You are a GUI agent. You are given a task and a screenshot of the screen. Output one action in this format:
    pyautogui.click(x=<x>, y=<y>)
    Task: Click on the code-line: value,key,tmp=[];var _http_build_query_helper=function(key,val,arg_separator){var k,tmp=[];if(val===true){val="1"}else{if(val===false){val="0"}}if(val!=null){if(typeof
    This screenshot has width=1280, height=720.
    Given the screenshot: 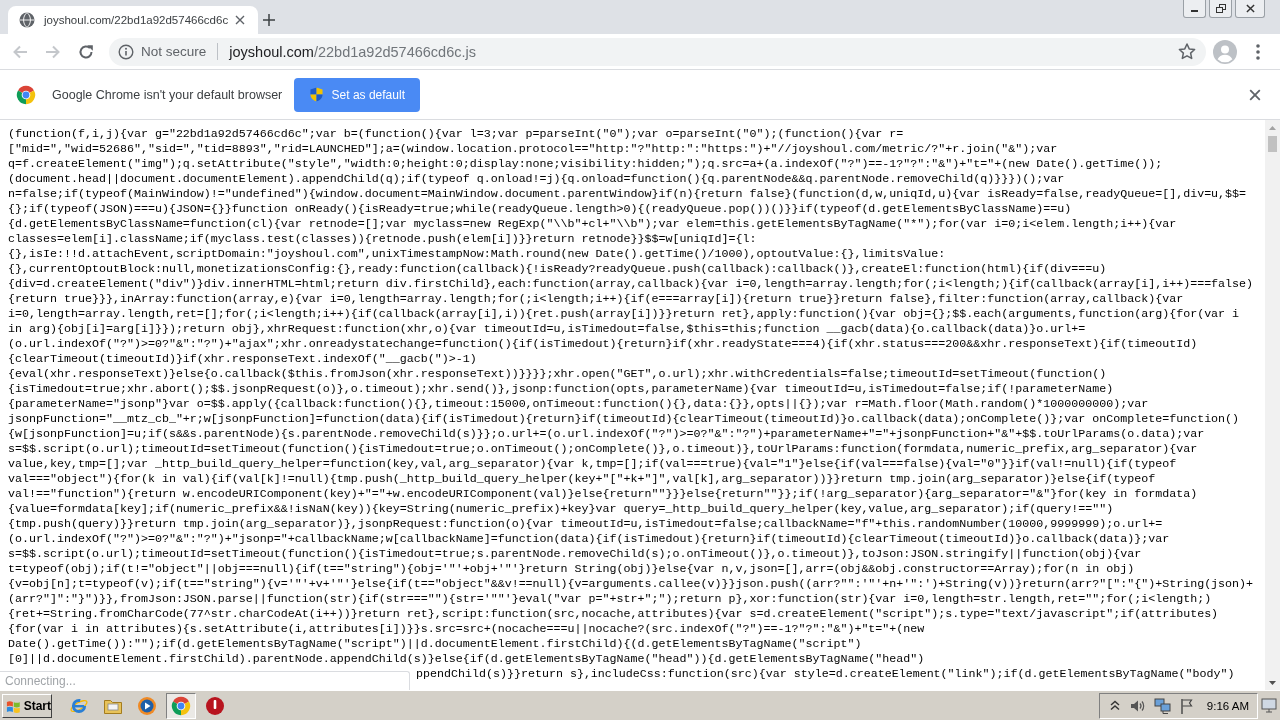 What is the action you would take?
    pyautogui.click(x=592, y=464)
    